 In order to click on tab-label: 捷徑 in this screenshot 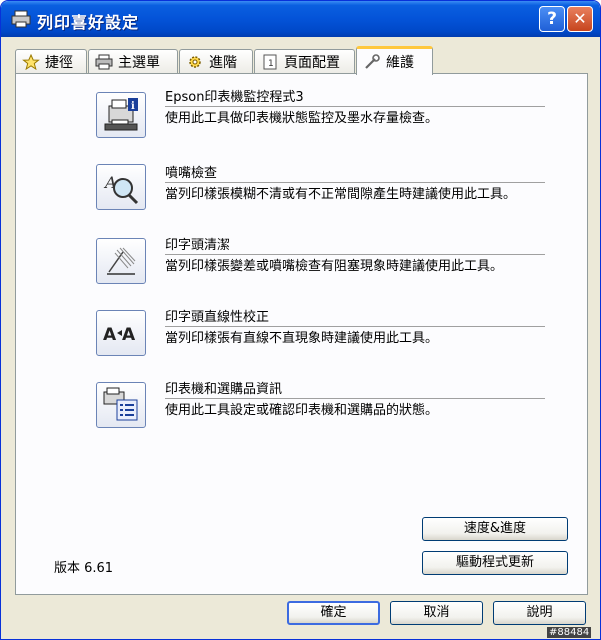, I will do `click(59, 63)`.